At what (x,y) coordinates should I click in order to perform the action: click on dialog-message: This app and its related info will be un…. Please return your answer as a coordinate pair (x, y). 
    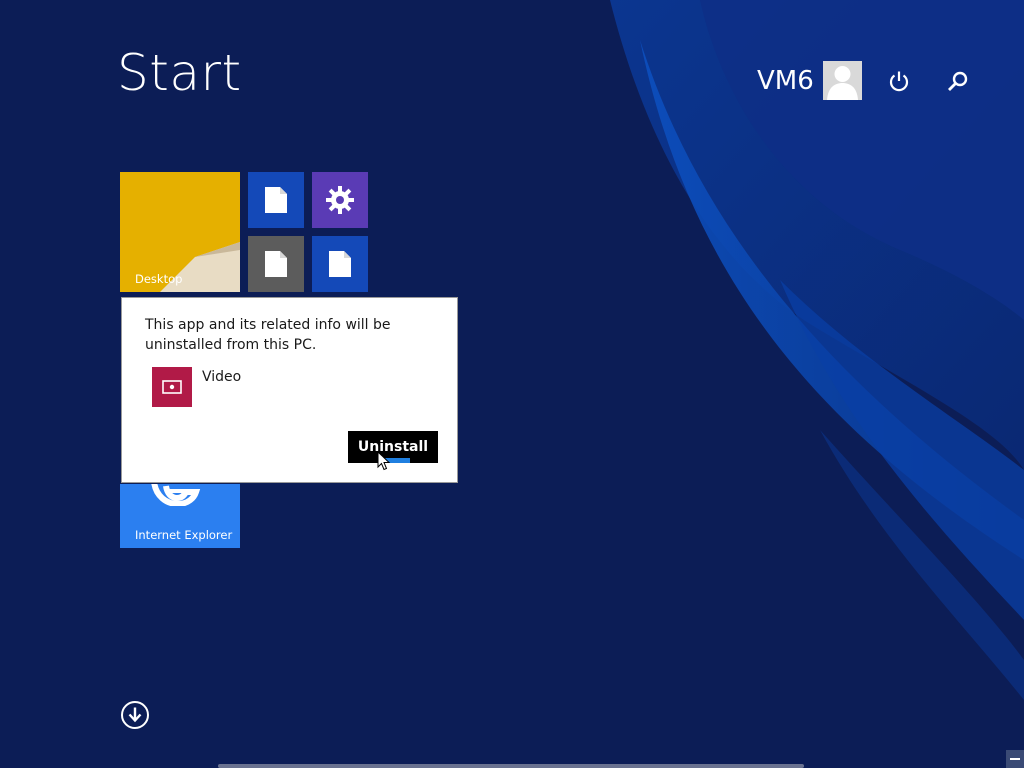
    Looking at the image, I should click on (268, 335).